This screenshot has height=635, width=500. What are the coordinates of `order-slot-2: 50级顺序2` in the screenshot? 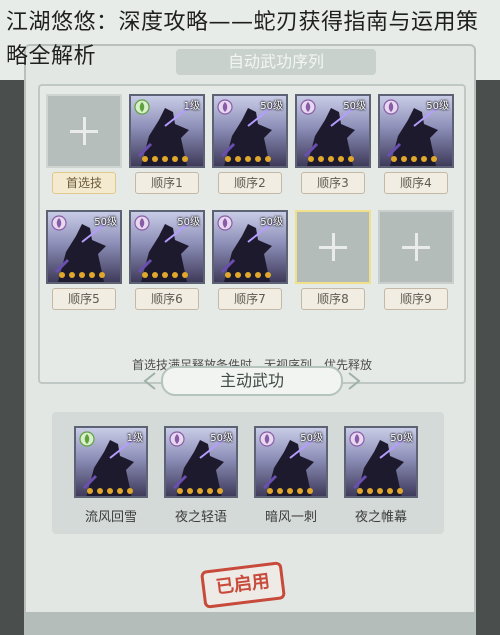 It's located at (250, 144).